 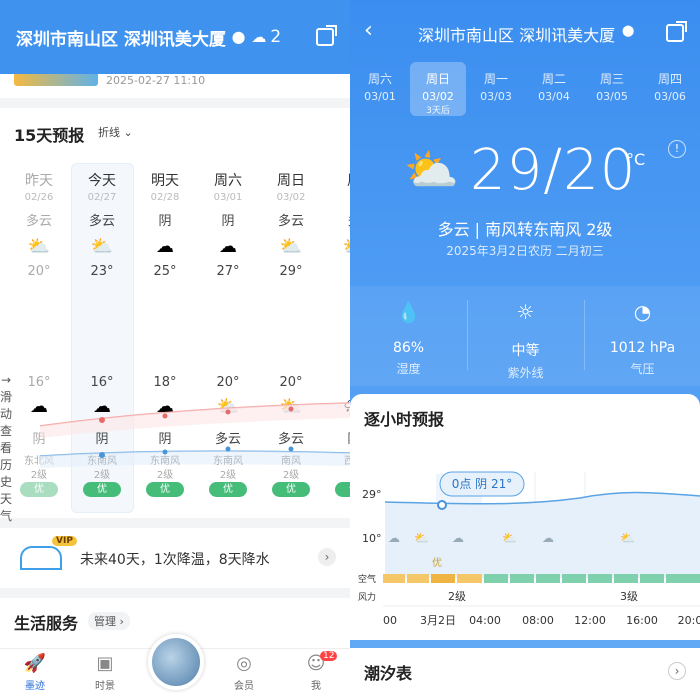 What do you see at coordinates (670, 89) in the screenshot?
I see `week-day-5: 周四 03/06` at bounding box center [670, 89].